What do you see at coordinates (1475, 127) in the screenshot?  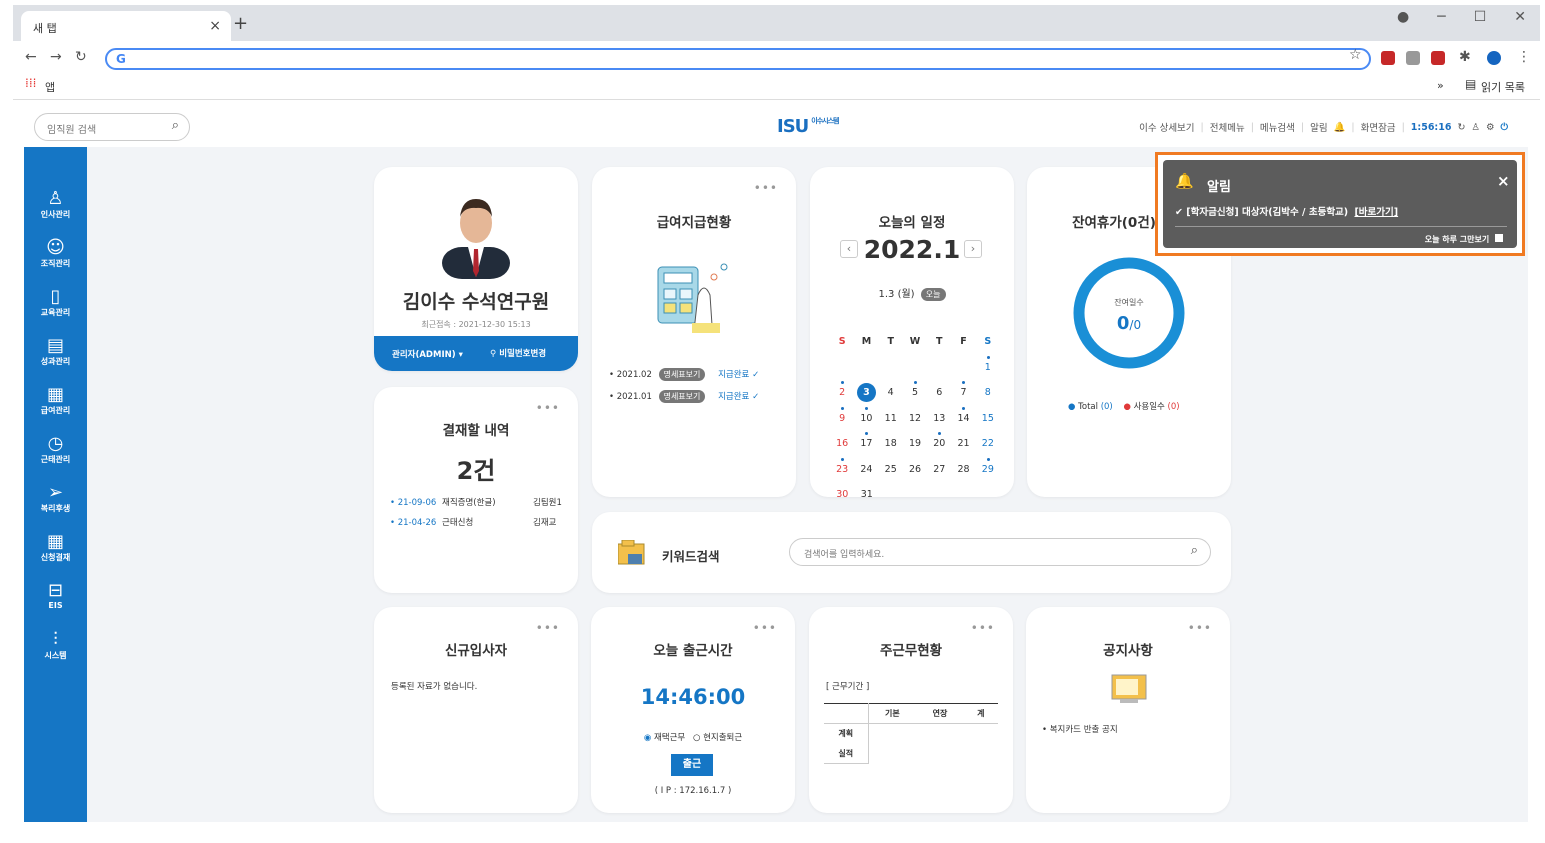 I see `user-icon: ♙` at bounding box center [1475, 127].